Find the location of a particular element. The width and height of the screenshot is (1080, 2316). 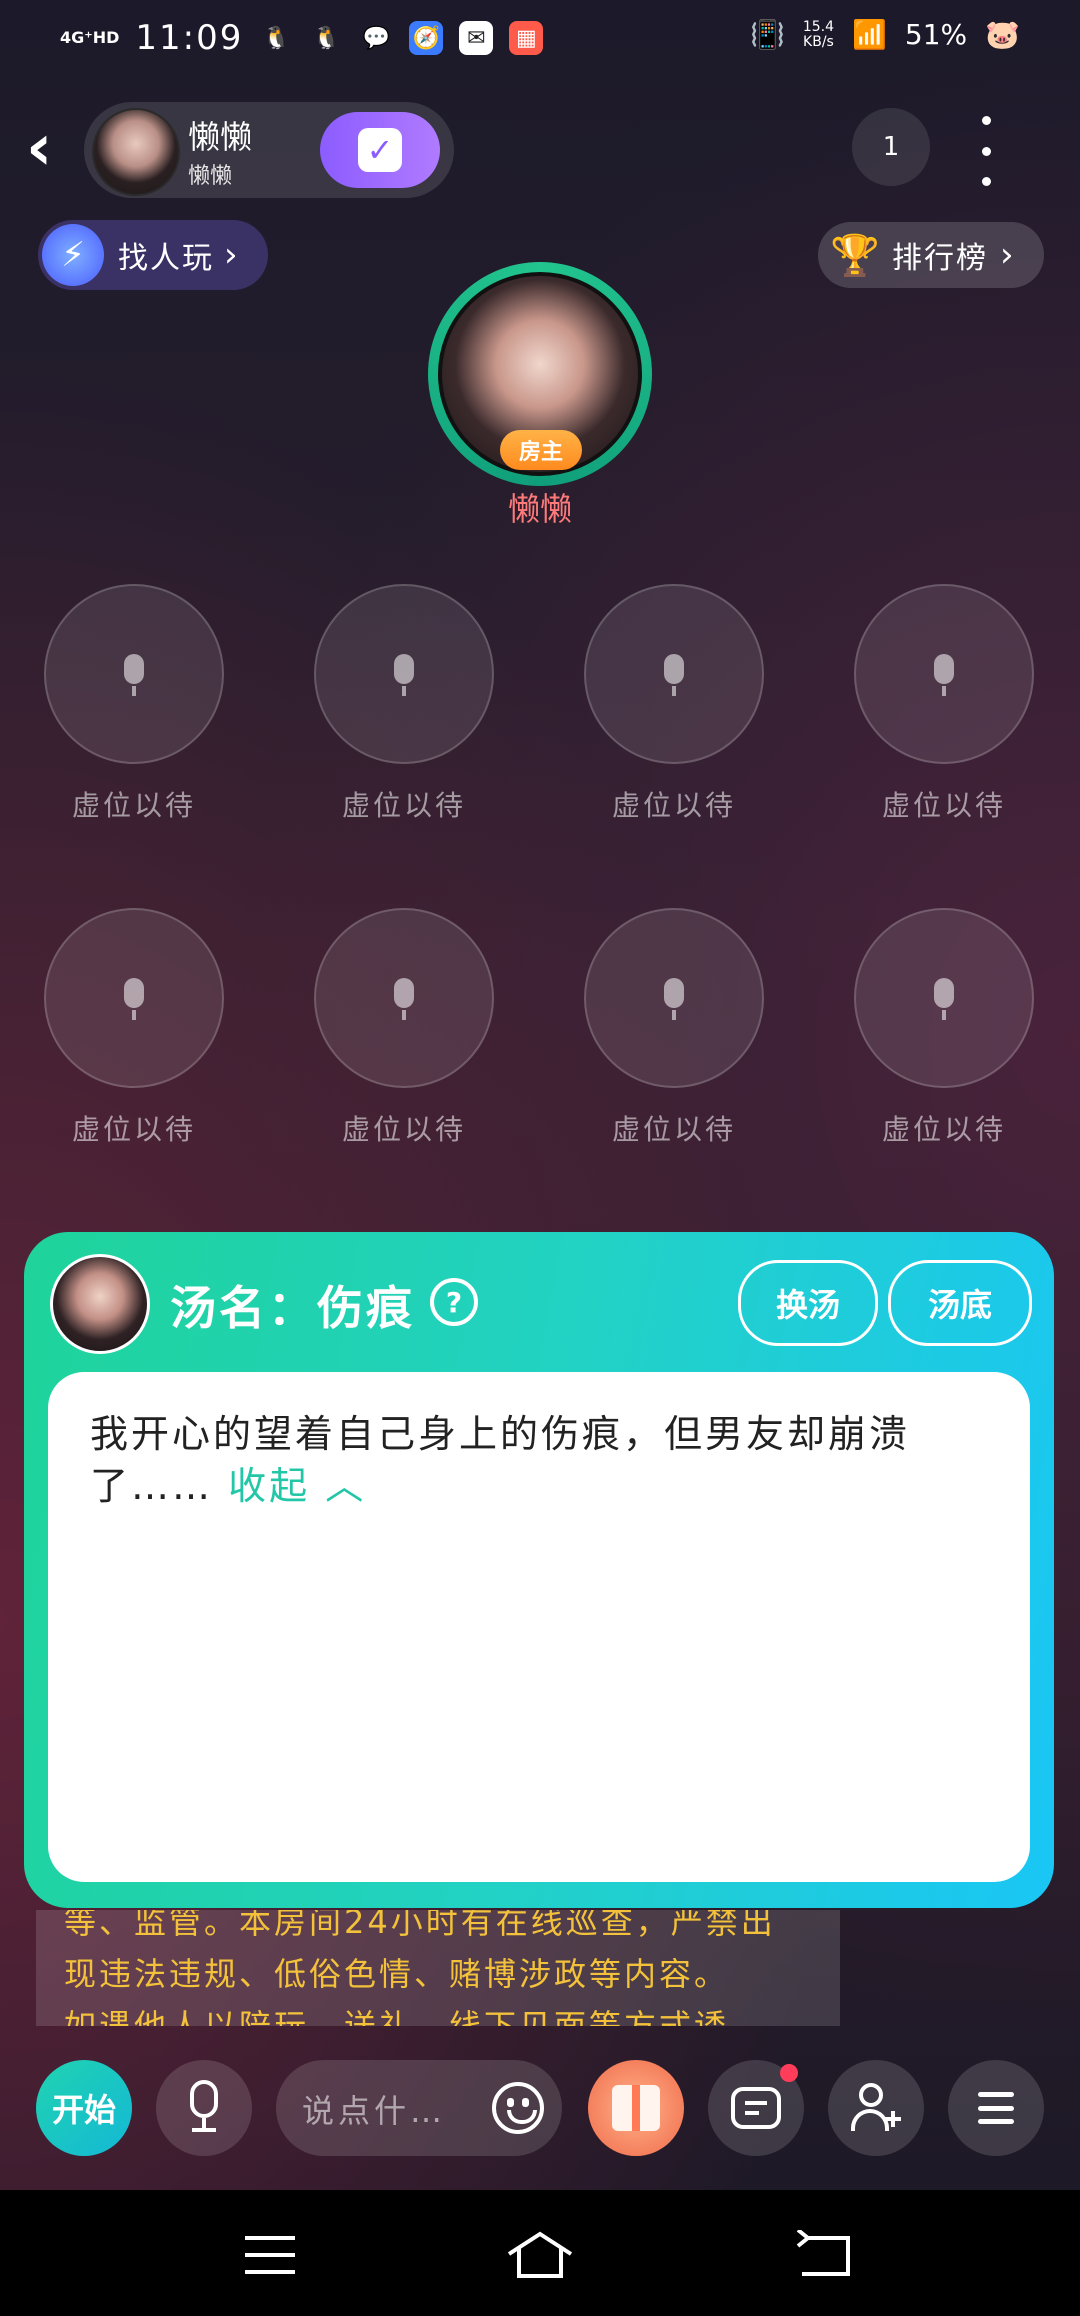

home-icon is located at coordinates (540, 2254).